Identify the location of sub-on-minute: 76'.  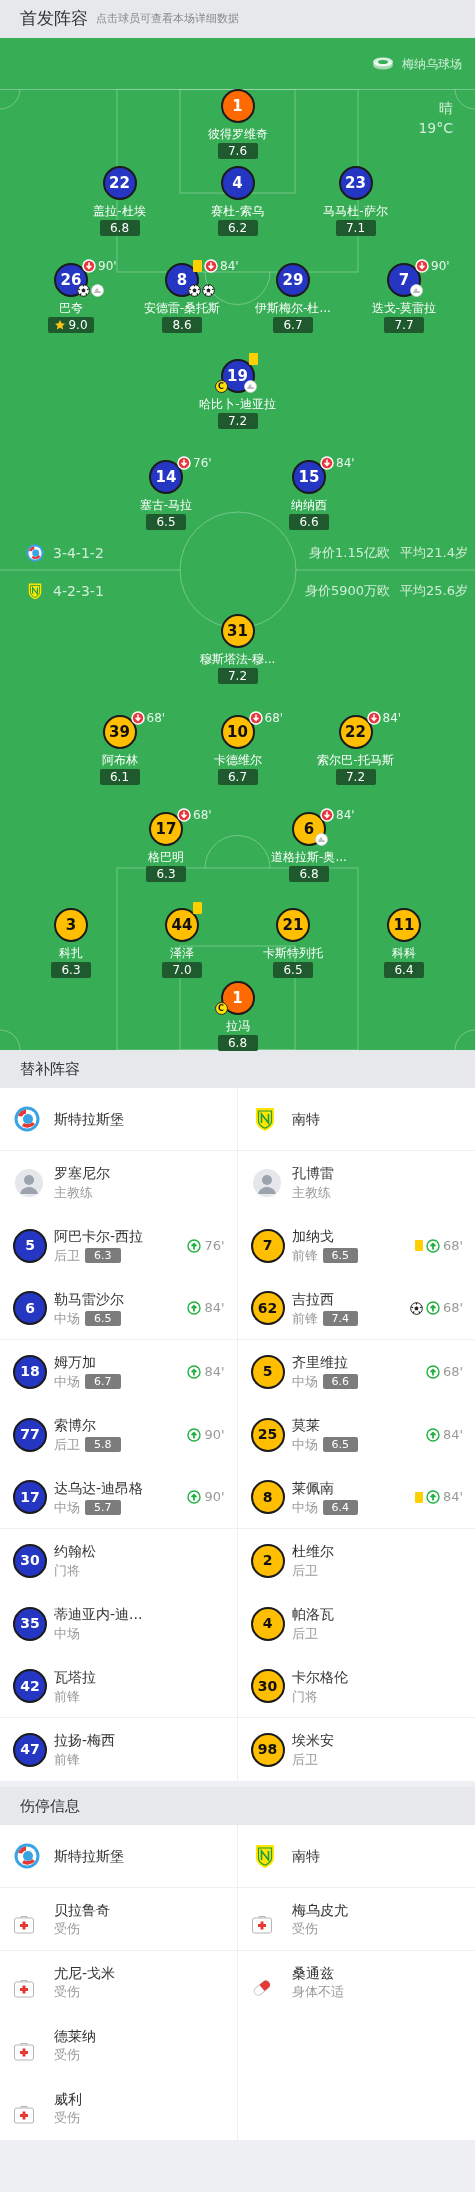
(214, 1245).